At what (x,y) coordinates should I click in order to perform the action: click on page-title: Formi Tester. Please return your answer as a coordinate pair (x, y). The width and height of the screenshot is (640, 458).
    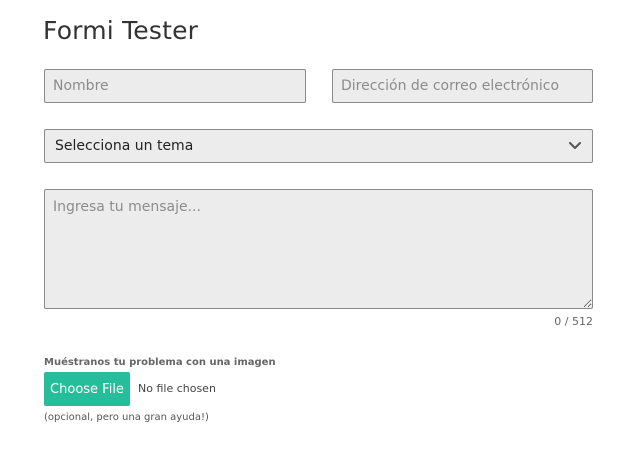
    Looking at the image, I should click on (121, 30).